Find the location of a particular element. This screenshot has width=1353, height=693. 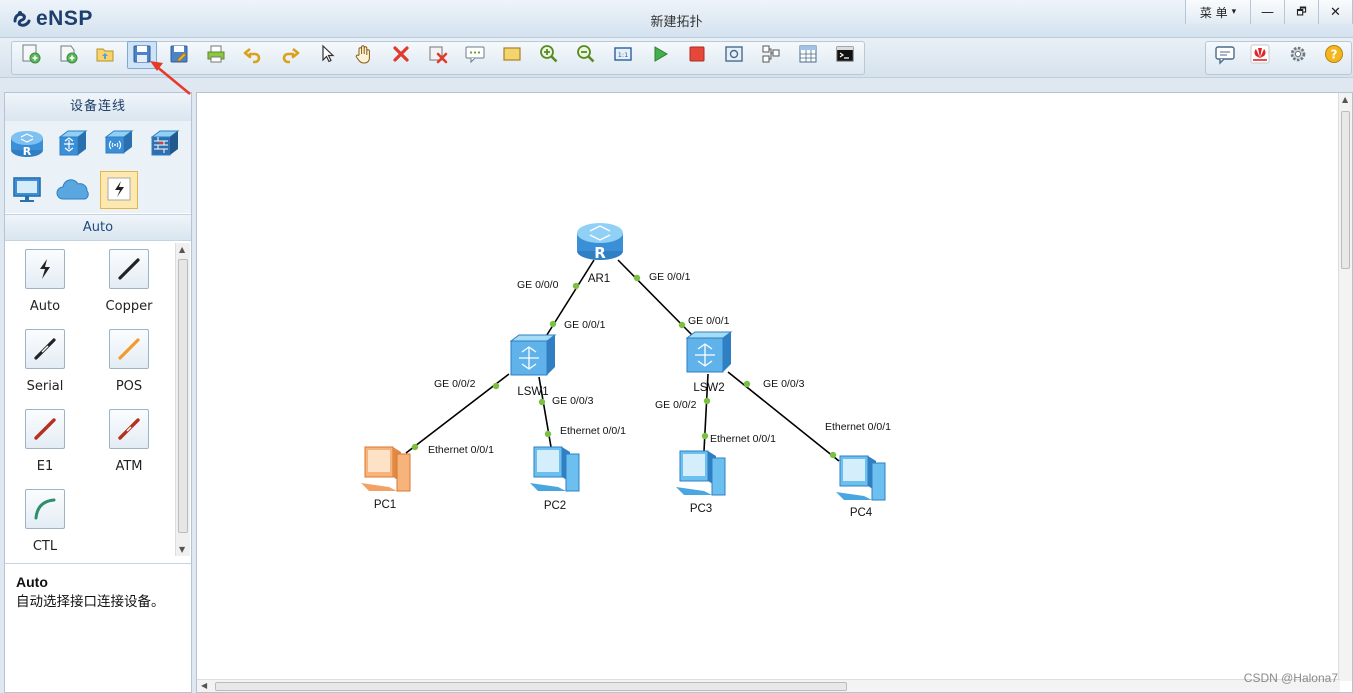

node-lsw2: LSW2 is located at coordinates (709, 362).